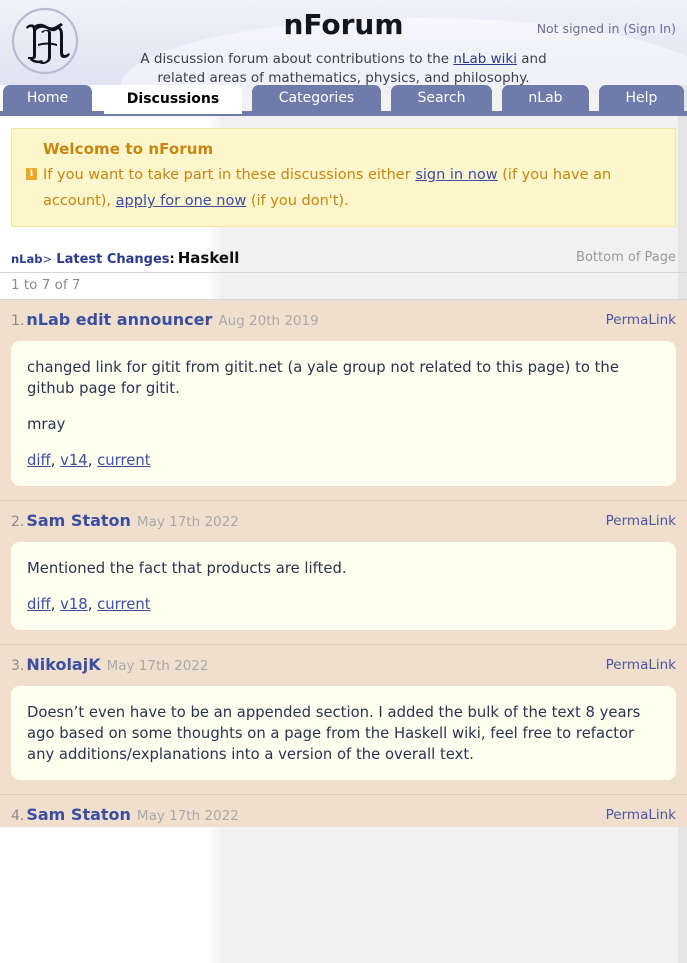 The width and height of the screenshot is (687, 963). I want to click on tagline-text-post: and, so click(531, 59).